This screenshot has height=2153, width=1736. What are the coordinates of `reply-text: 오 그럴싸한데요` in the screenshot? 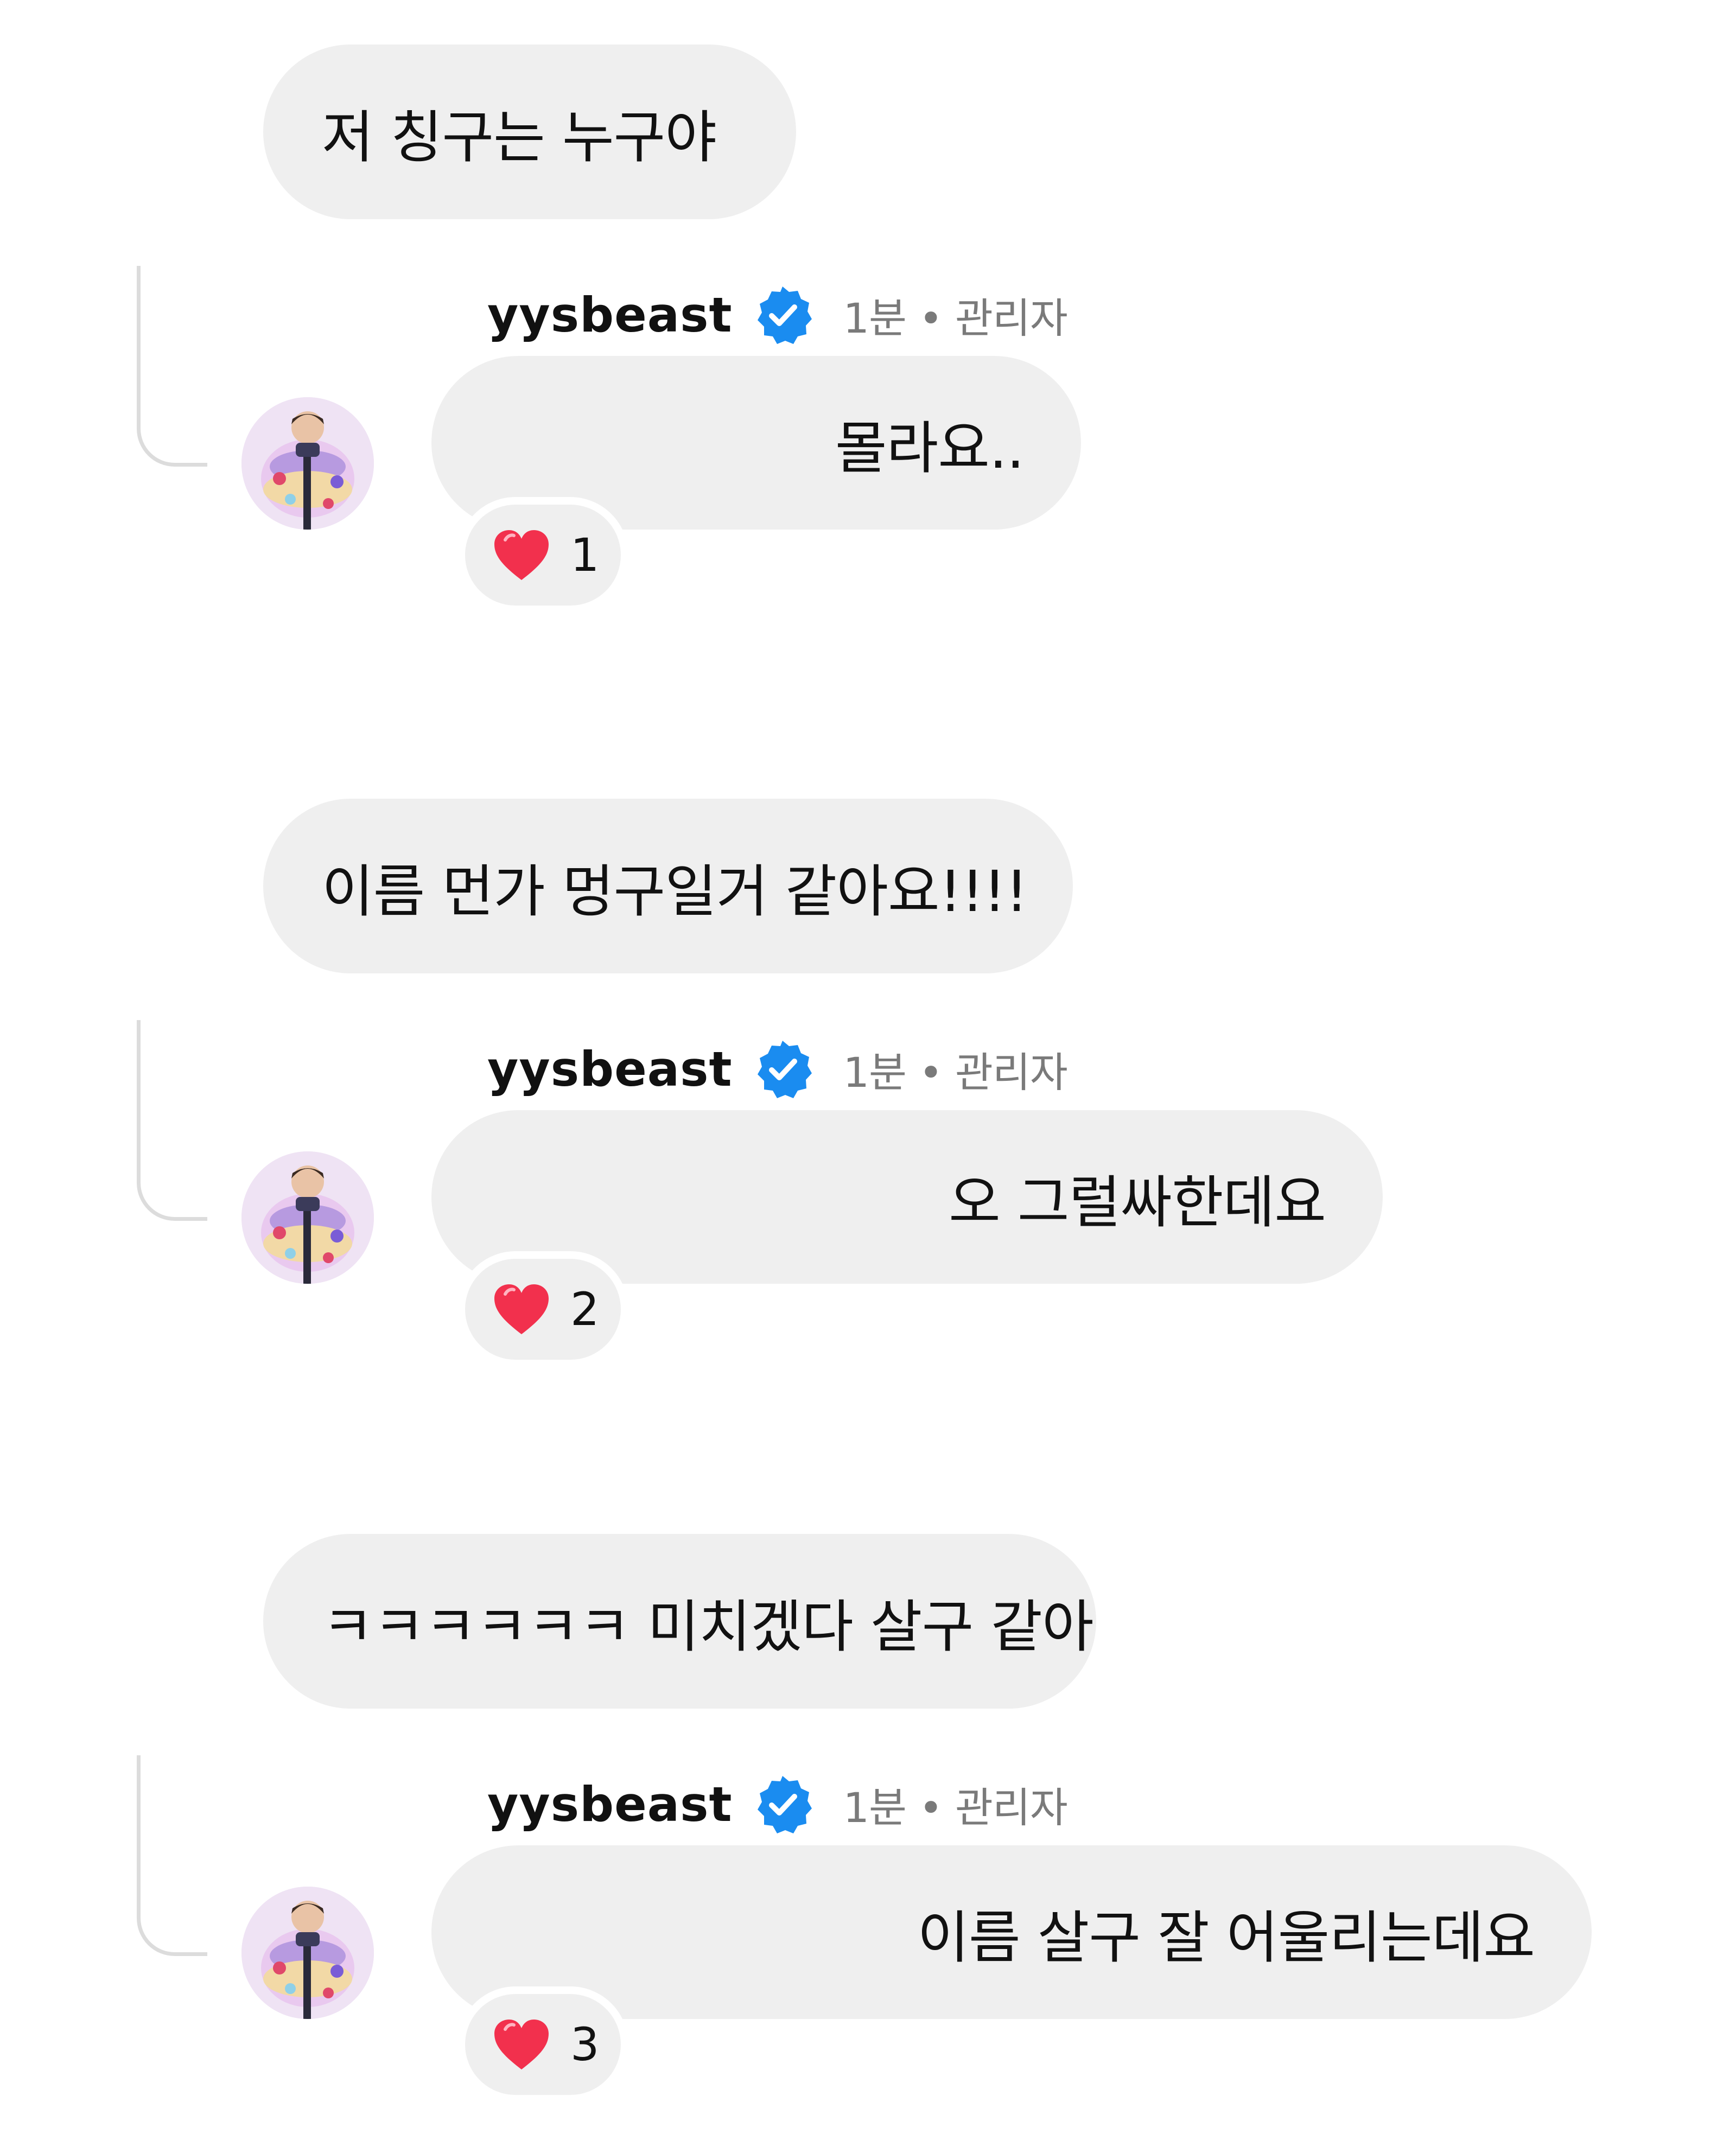 It's located at (1138, 1202).